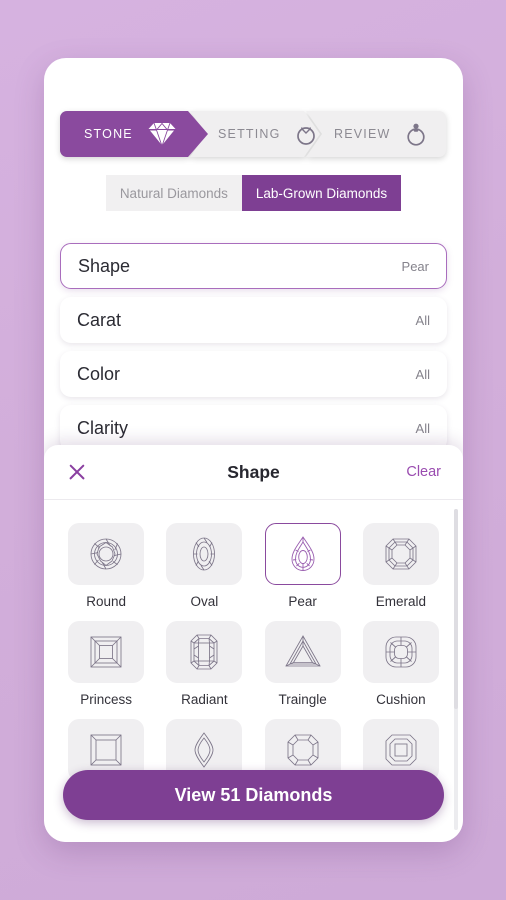 The width and height of the screenshot is (506, 900). What do you see at coordinates (456, 609) in the screenshot?
I see `sheet-scrollbar-thumb` at bounding box center [456, 609].